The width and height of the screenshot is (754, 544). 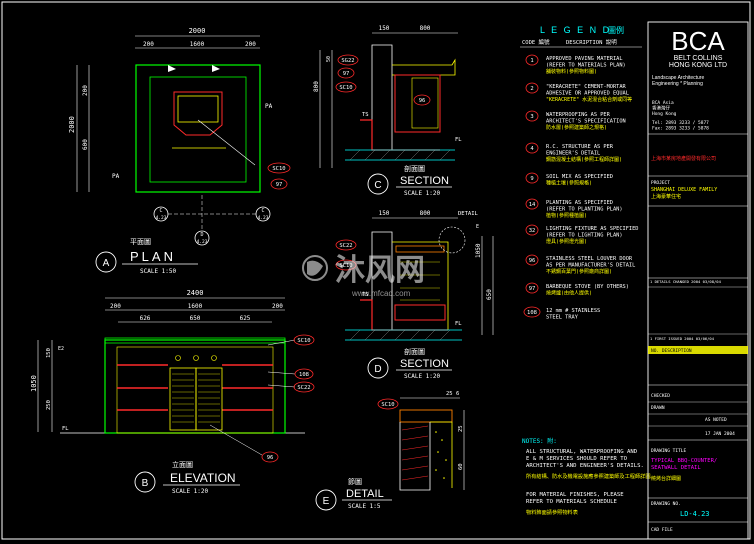 I want to click on plan-dim-side-top: 200, so click(x=85, y=90).